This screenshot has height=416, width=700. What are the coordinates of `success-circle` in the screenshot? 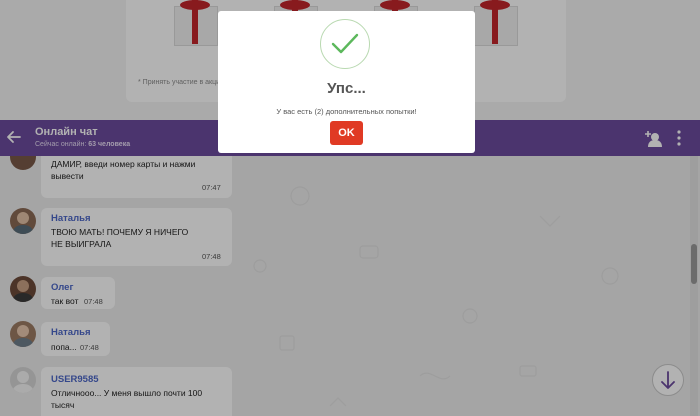 It's located at (345, 44).